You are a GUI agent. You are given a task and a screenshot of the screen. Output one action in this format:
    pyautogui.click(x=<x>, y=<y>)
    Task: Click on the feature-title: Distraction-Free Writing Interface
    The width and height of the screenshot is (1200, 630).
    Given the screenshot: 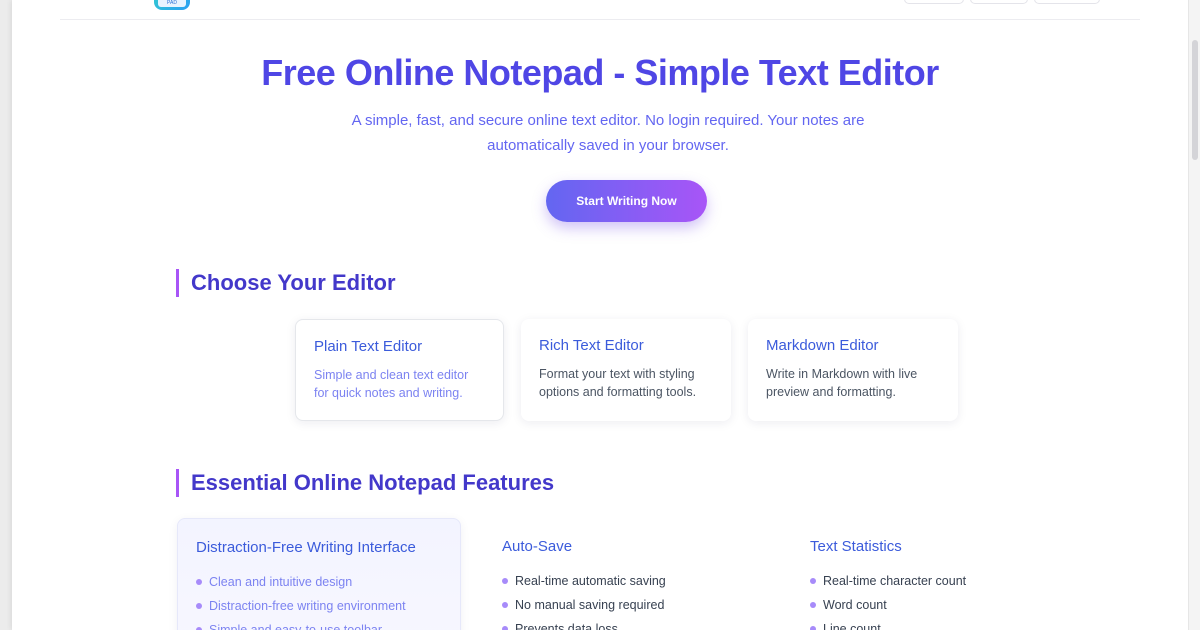 What is the action you would take?
    pyautogui.click(x=306, y=547)
    